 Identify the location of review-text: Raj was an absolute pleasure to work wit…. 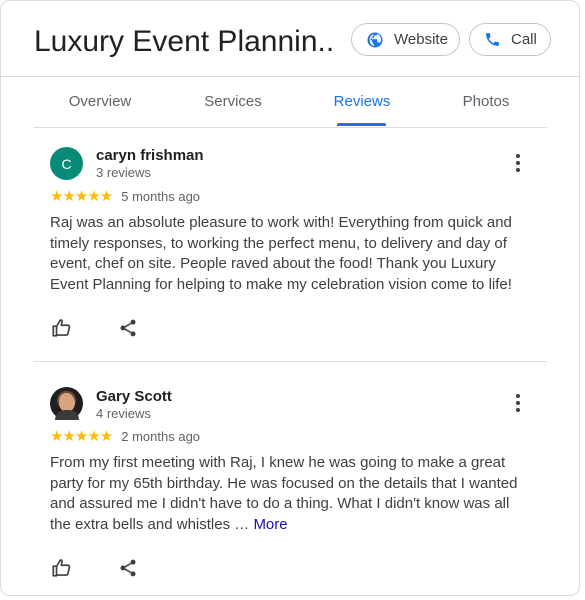
(290, 254).